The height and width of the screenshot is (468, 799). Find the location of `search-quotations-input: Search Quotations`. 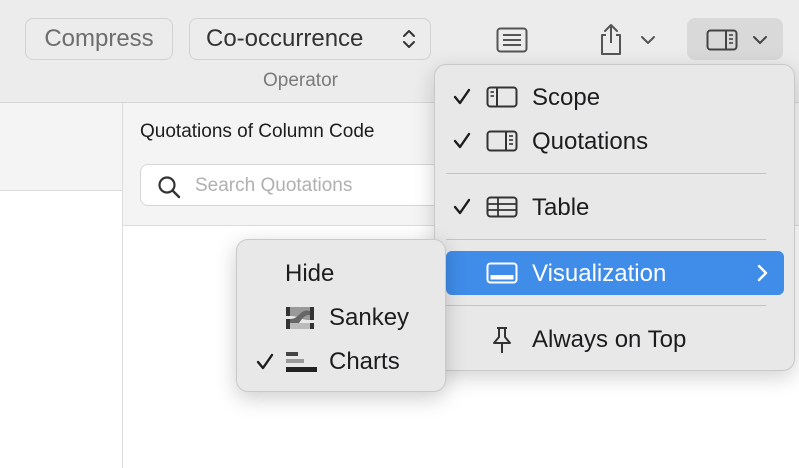

search-quotations-input: Search Quotations is located at coordinates (290, 185).